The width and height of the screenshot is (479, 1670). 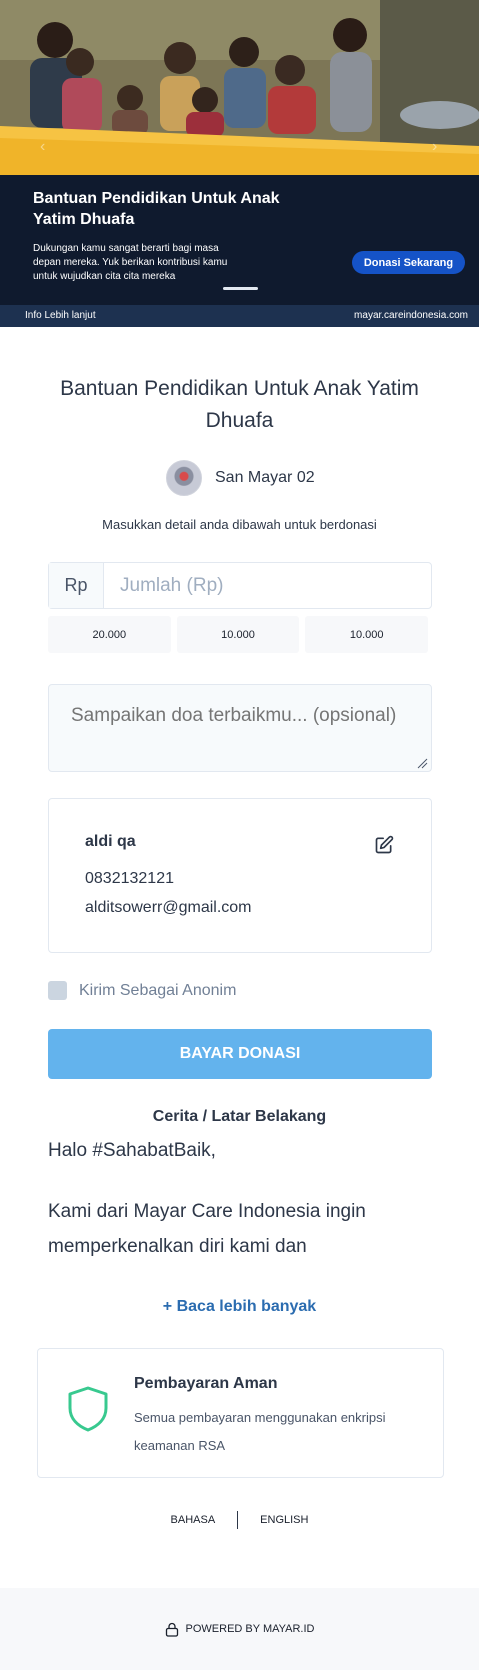 I want to click on preset-amount-button: 20.000, so click(x=109, y=634).